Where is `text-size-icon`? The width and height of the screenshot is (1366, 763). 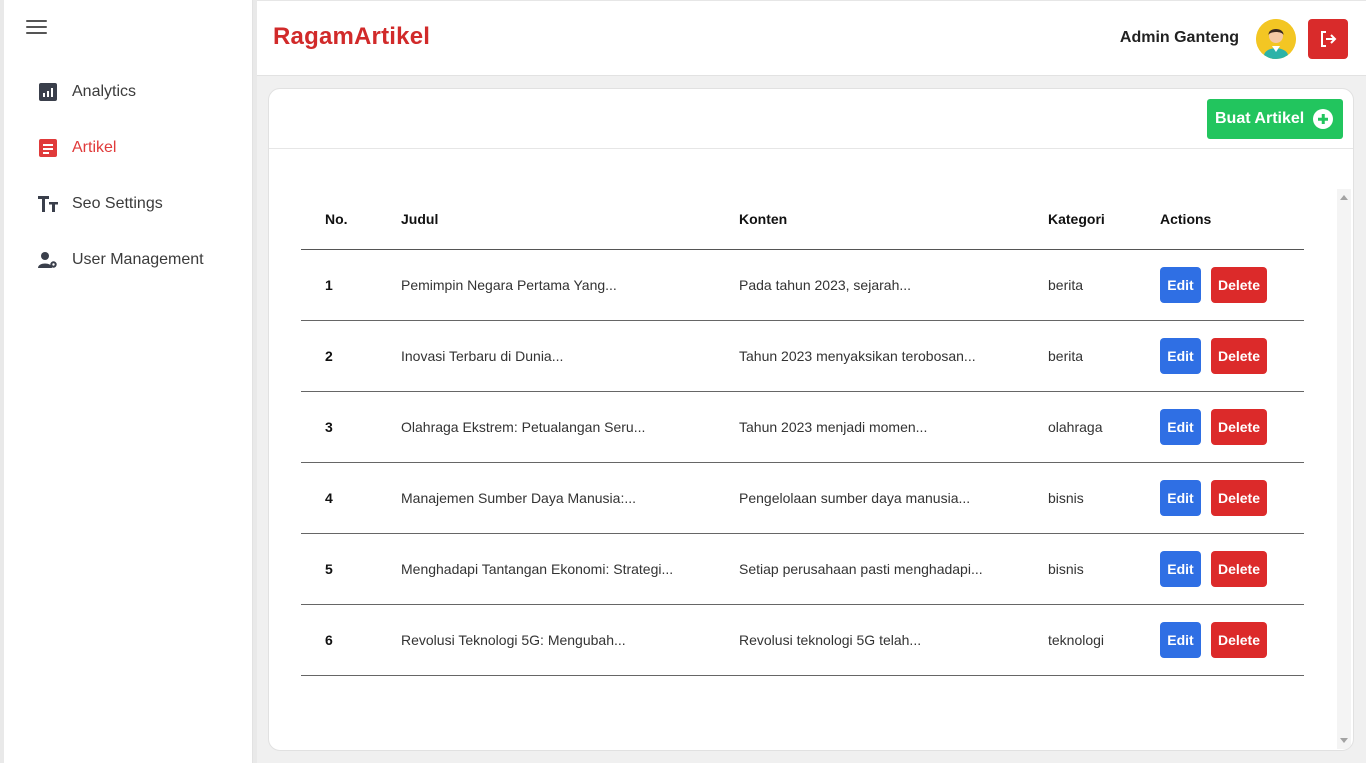 text-size-icon is located at coordinates (48, 204).